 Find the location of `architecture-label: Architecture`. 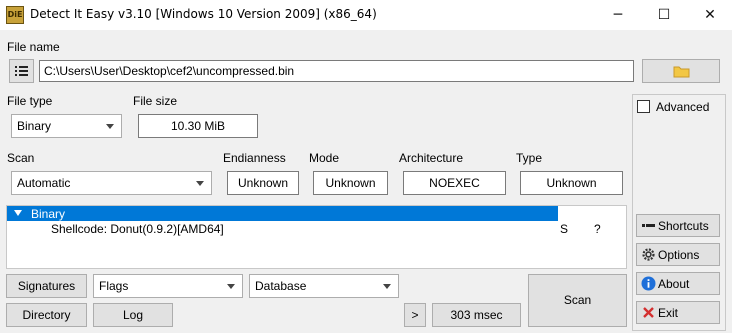

architecture-label: Architecture is located at coordinates (431, 158).